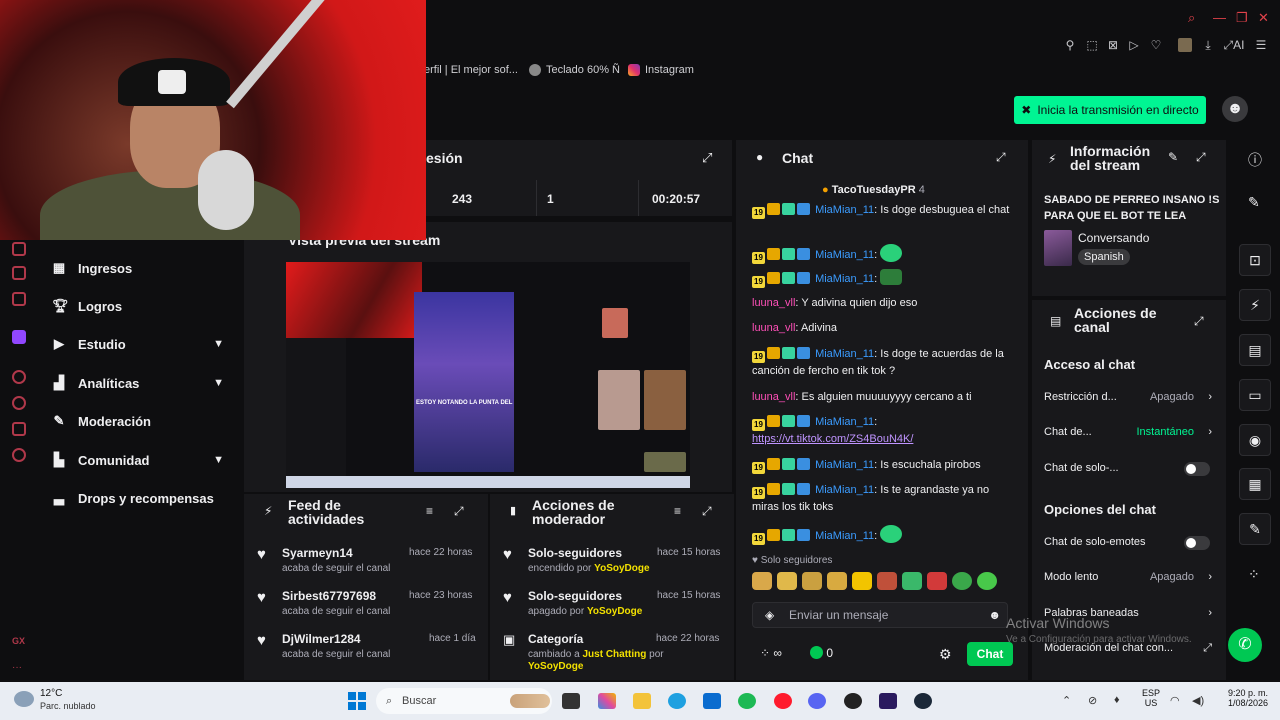 The image size is (1280, 720). Describe the element at coordinates (880, 615) in the screenshot. I see `chat-input: ◈ Enviar un mensaje ☻` at that location.